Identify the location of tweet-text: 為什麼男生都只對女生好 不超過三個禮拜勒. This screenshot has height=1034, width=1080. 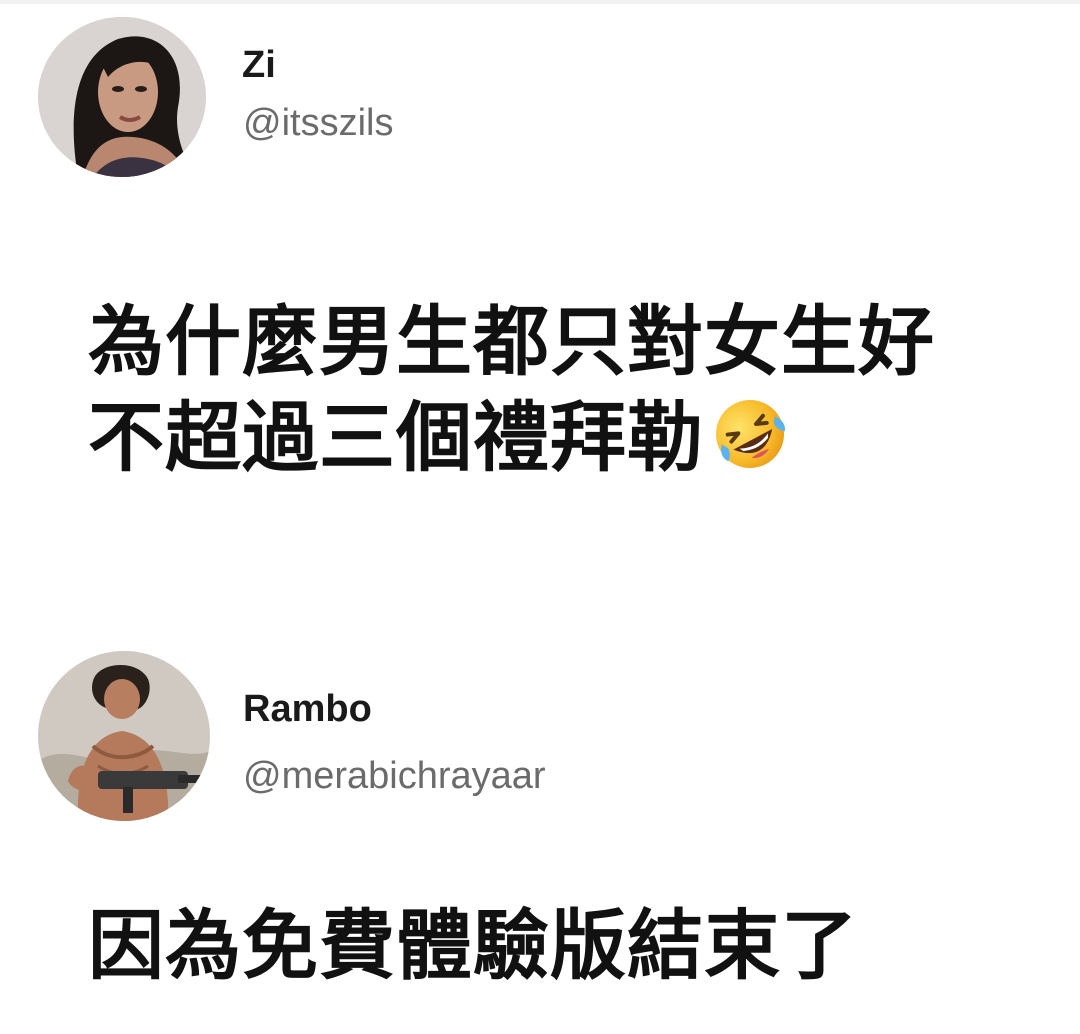
(511, 390).